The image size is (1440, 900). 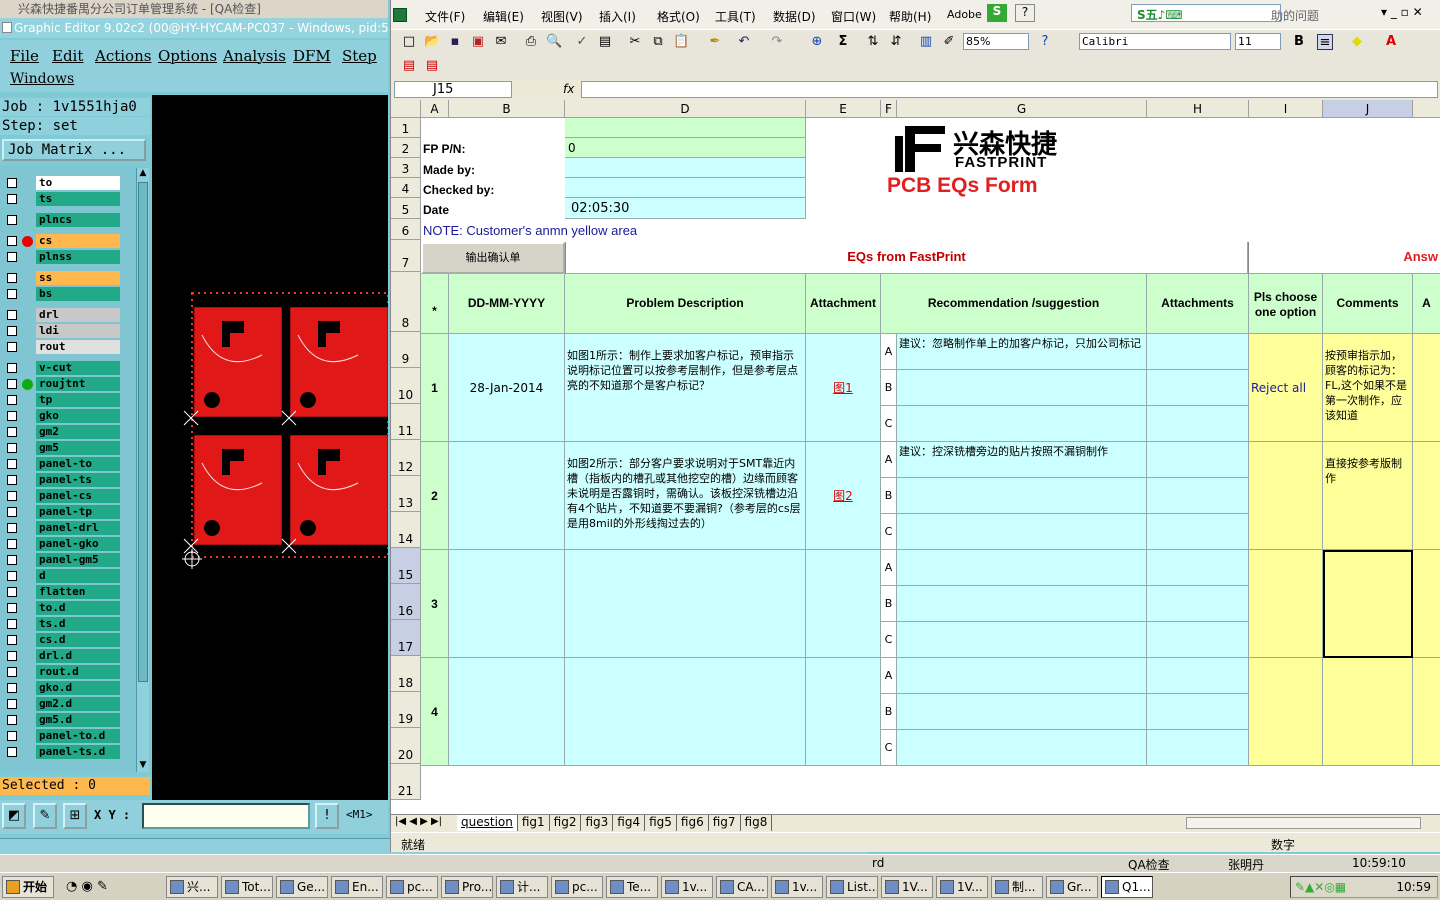 I want to click on layer-row: gm2.d, so click(x=69, y=704).